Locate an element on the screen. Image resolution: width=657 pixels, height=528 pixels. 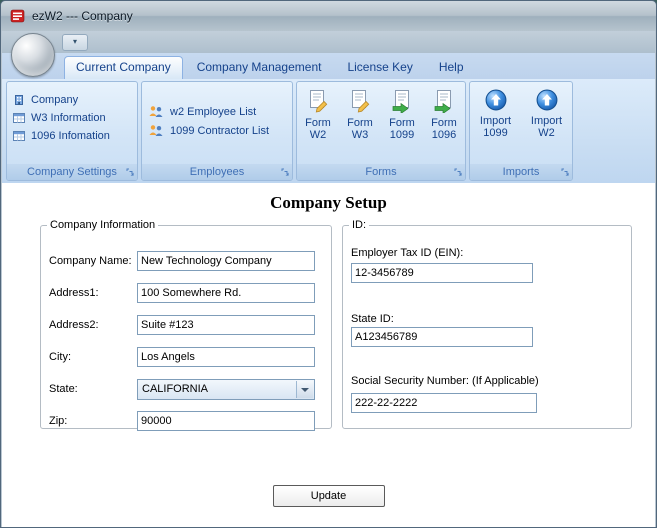
form-1099-icon is located at coordinates (402, 101).